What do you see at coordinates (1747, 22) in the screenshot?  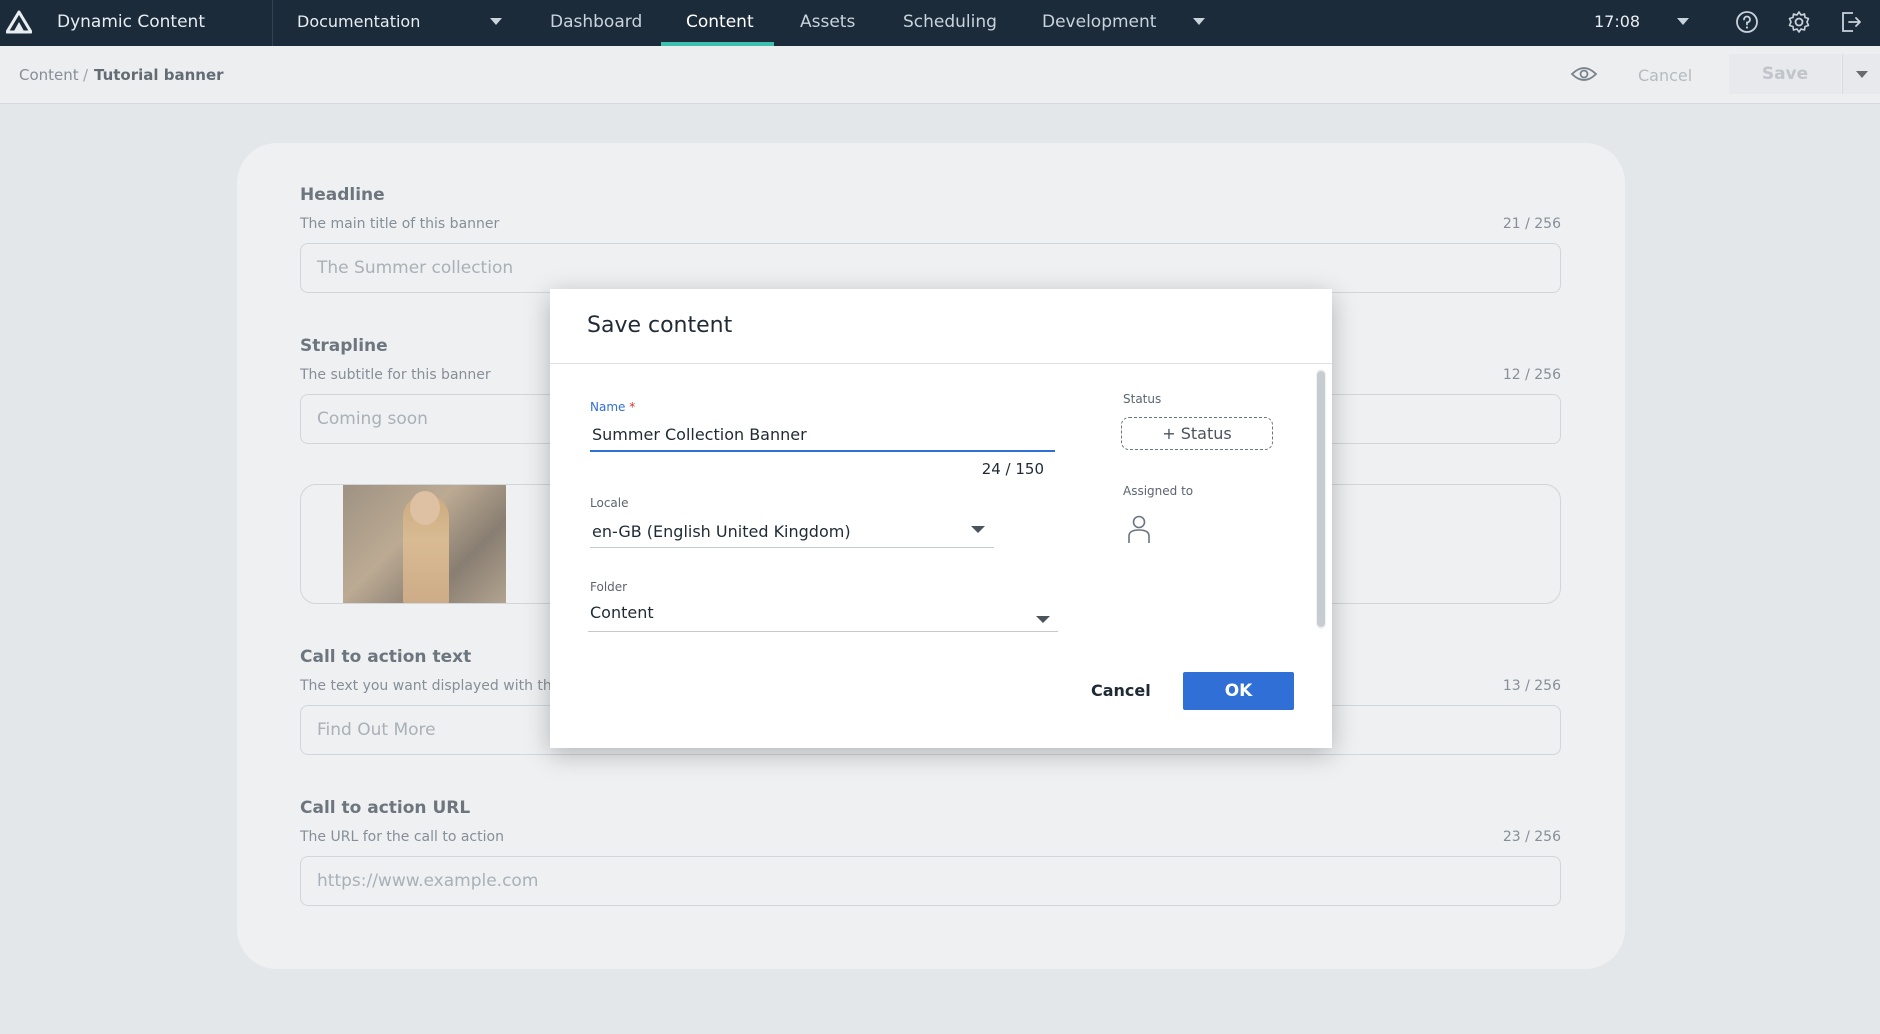 I see `help-icon` at bounding box center [1747, 22].